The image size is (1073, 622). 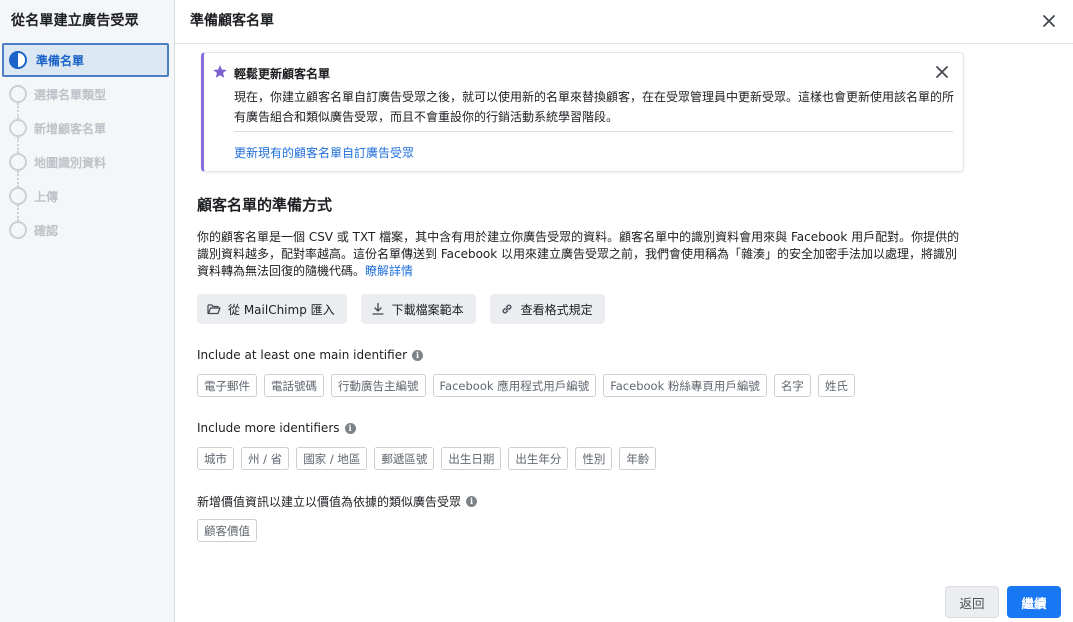 I want to click on identifier-tag: 電子郵件, so click(x=227, y=385).